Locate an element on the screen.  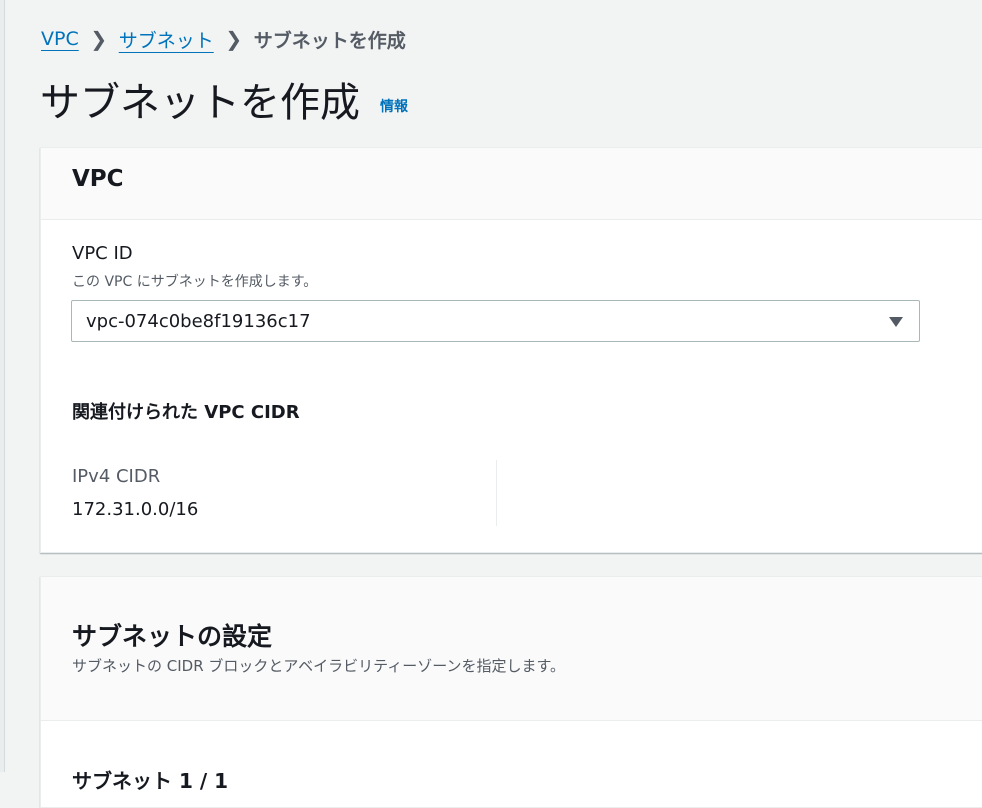
subnet-settings-title: サブネットの設定 is located at coordinates (172, 636).